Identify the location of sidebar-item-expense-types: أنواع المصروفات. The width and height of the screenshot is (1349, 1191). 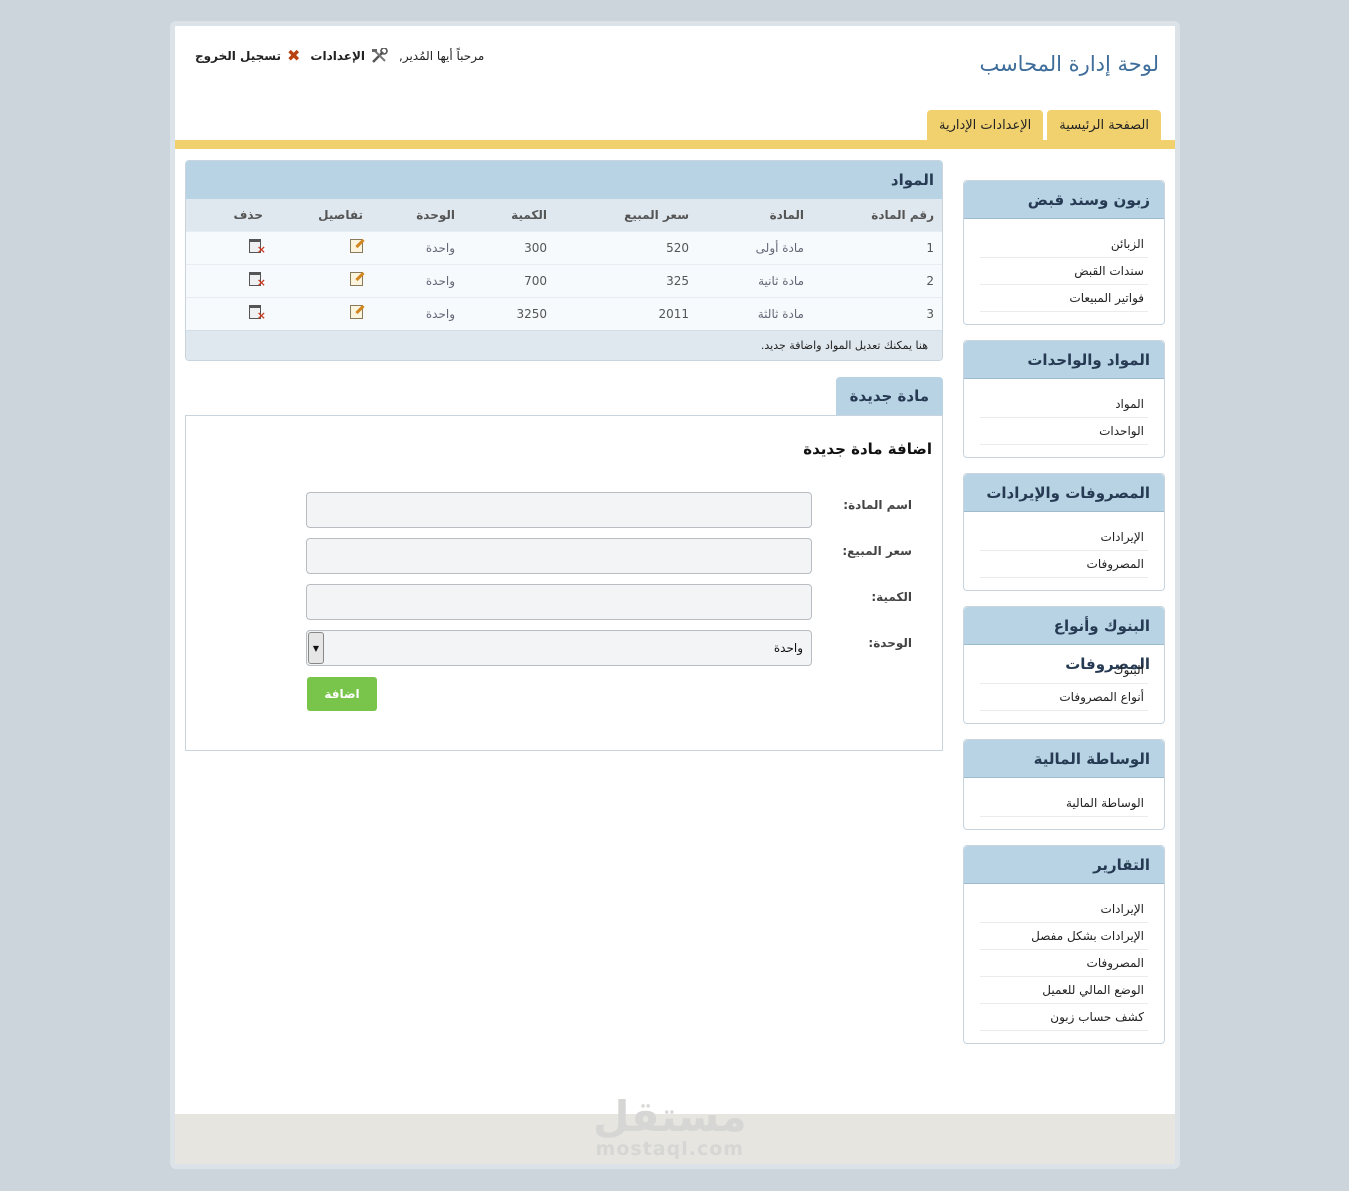
(1064, 697).